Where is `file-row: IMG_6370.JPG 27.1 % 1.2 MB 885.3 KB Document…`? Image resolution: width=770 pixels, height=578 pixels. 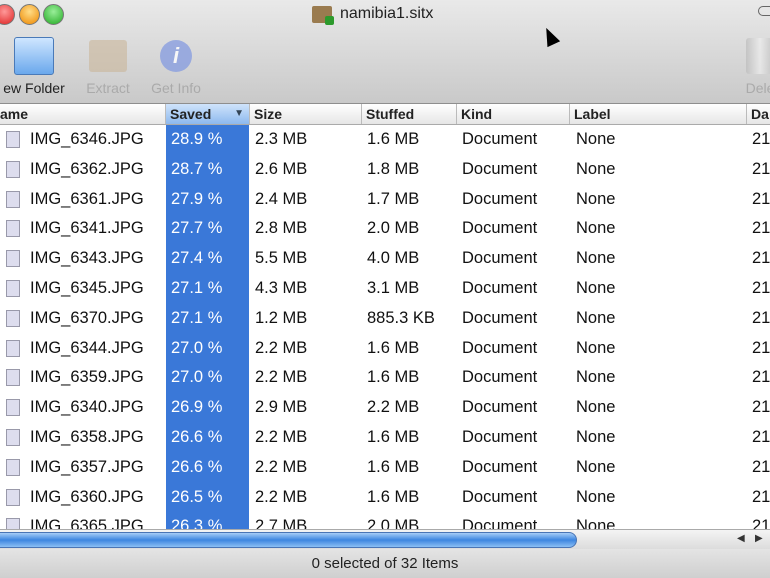
file-row: IMG_6370.JPG 27.1 % 1.2 MB 885.3 KB Document… is located at coordinates (385, 319).